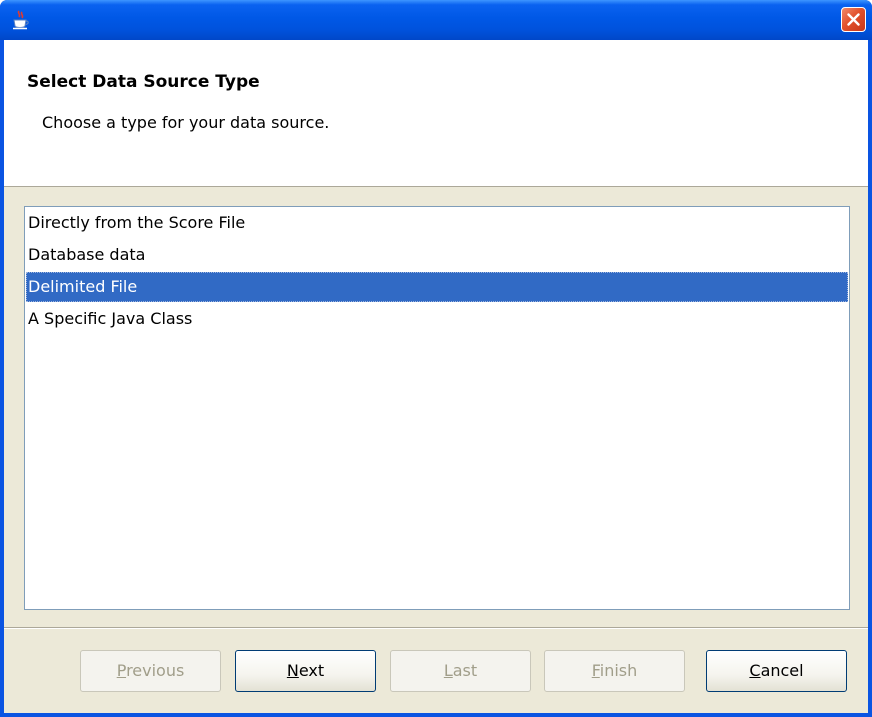 Image resolution: width=872 pixels, height=717 pixels. I want to click on previous-label: revious, so click(155, 670).